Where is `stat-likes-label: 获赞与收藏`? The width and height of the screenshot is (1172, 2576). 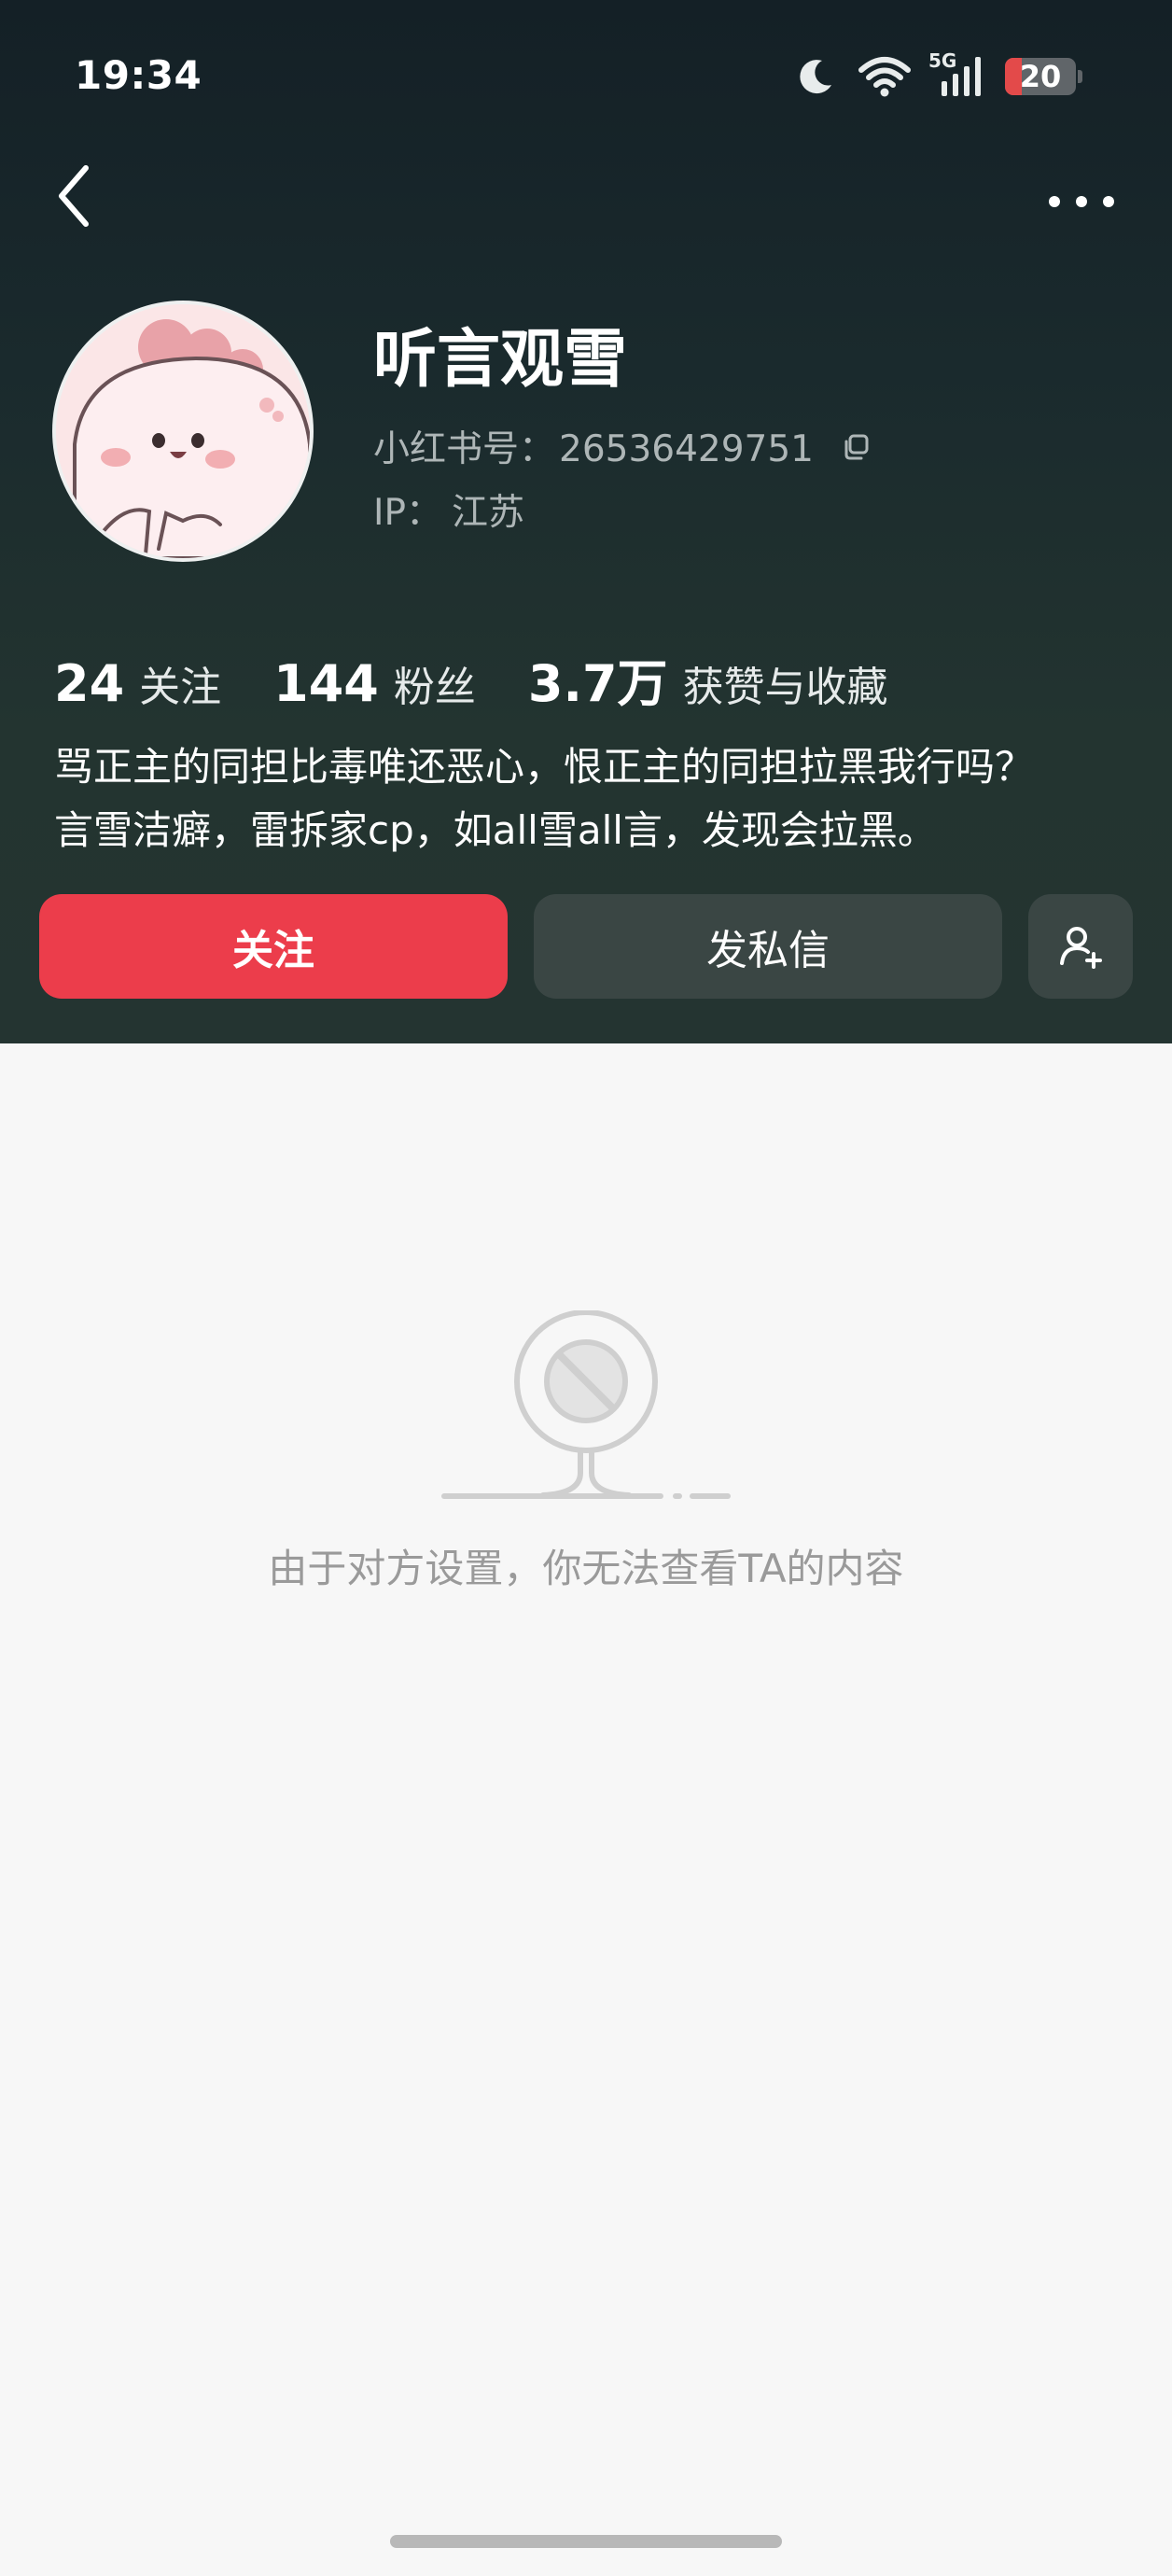 stat-likes-label: 获赞与收藏 is located at coordinates (785, 687).